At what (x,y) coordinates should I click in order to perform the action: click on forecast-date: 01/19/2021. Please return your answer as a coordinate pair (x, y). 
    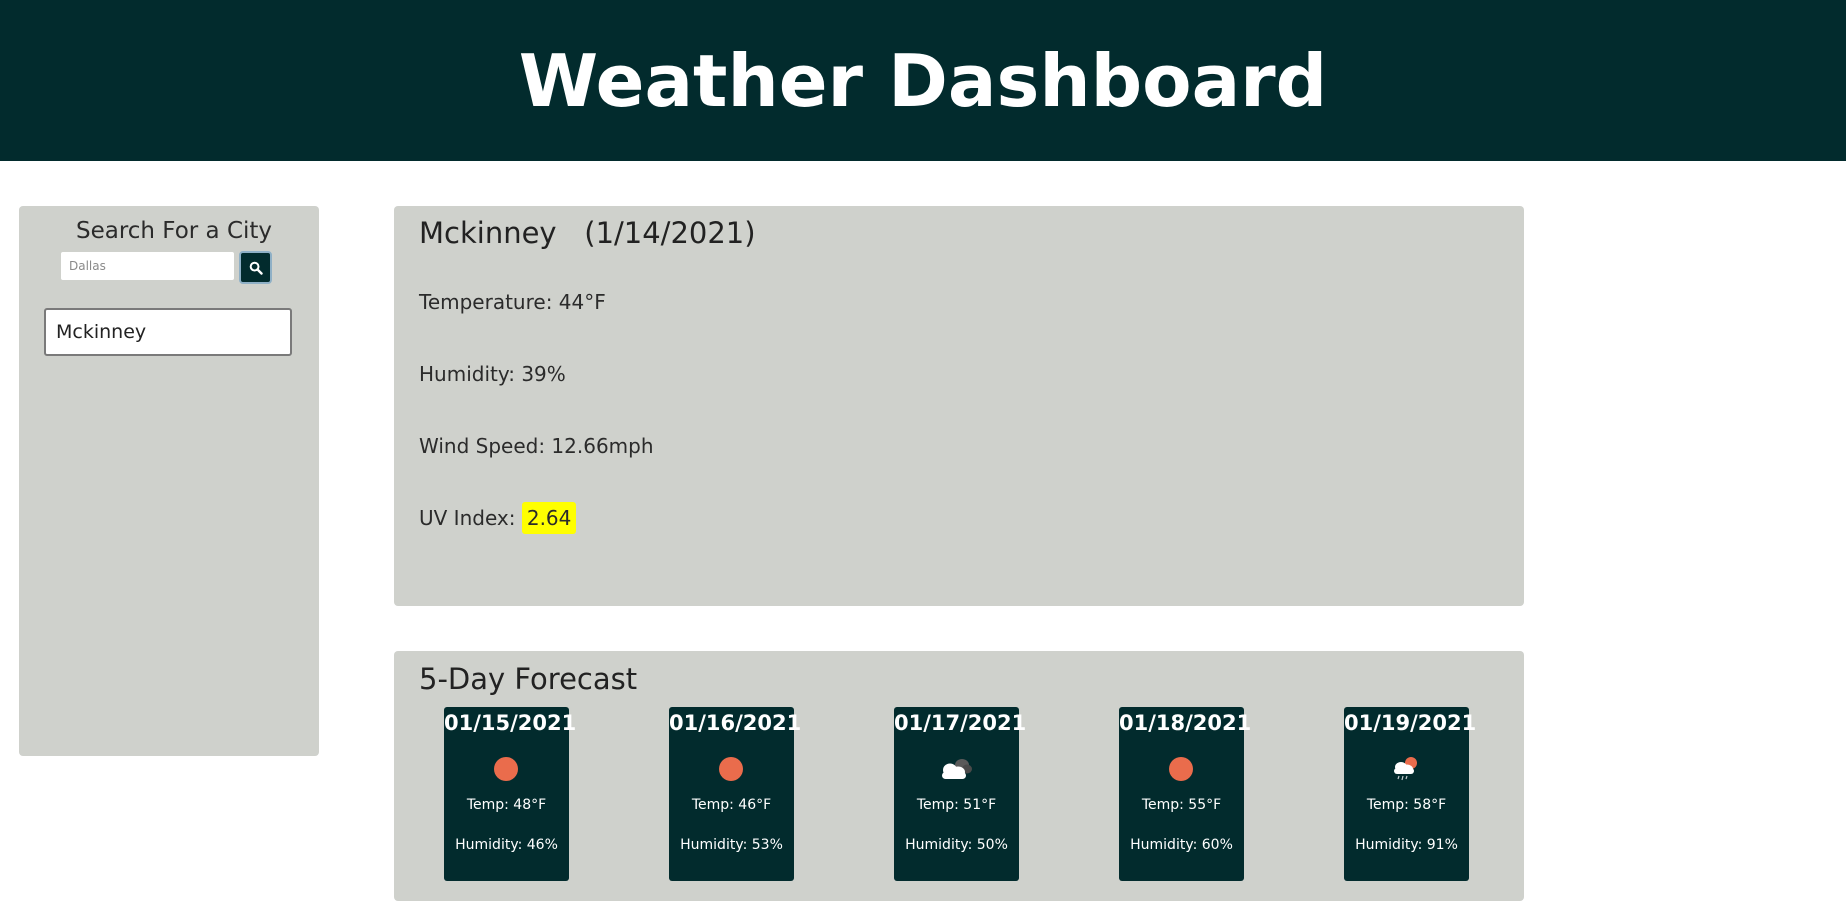
    Looking at the image, I should click on (1410, 723).